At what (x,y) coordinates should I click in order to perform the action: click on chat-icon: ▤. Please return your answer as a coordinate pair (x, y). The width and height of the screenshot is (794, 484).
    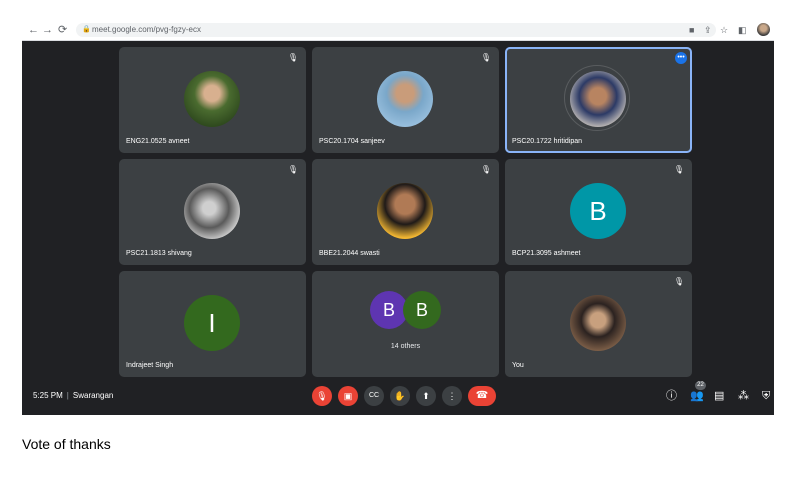
    Looking at the image, I should click on (719, 396).